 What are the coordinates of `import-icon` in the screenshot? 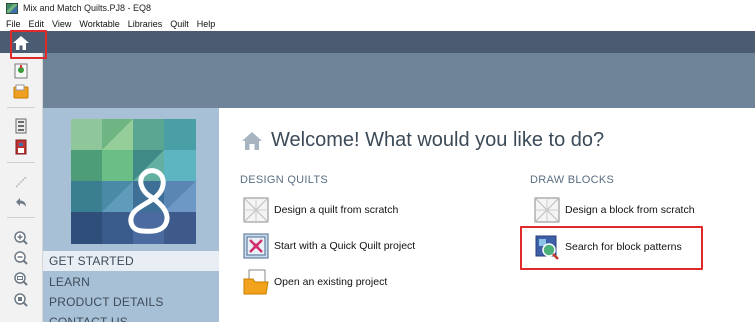 It's located at (21, 126).